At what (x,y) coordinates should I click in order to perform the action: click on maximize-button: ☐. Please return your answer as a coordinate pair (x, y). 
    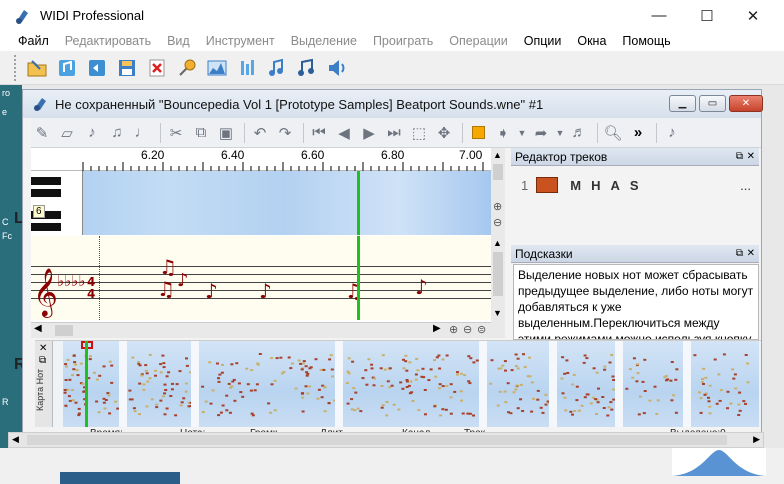
    Looking at the image, I should click on (707, 15).